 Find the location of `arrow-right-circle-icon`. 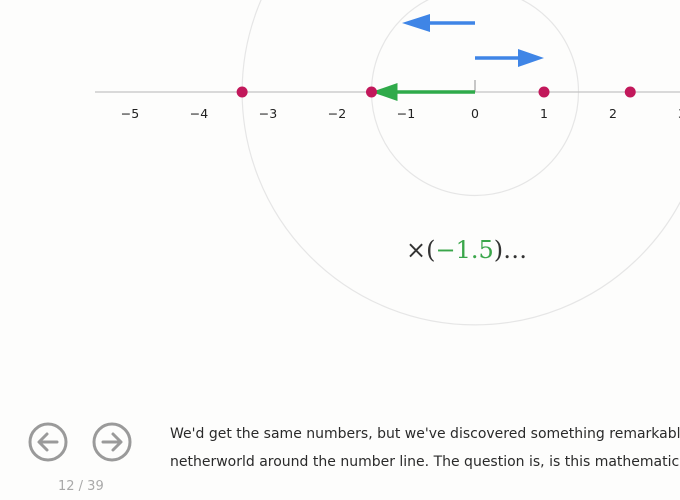

arrow-right-circle-icon is located at coordinates (112, 442).